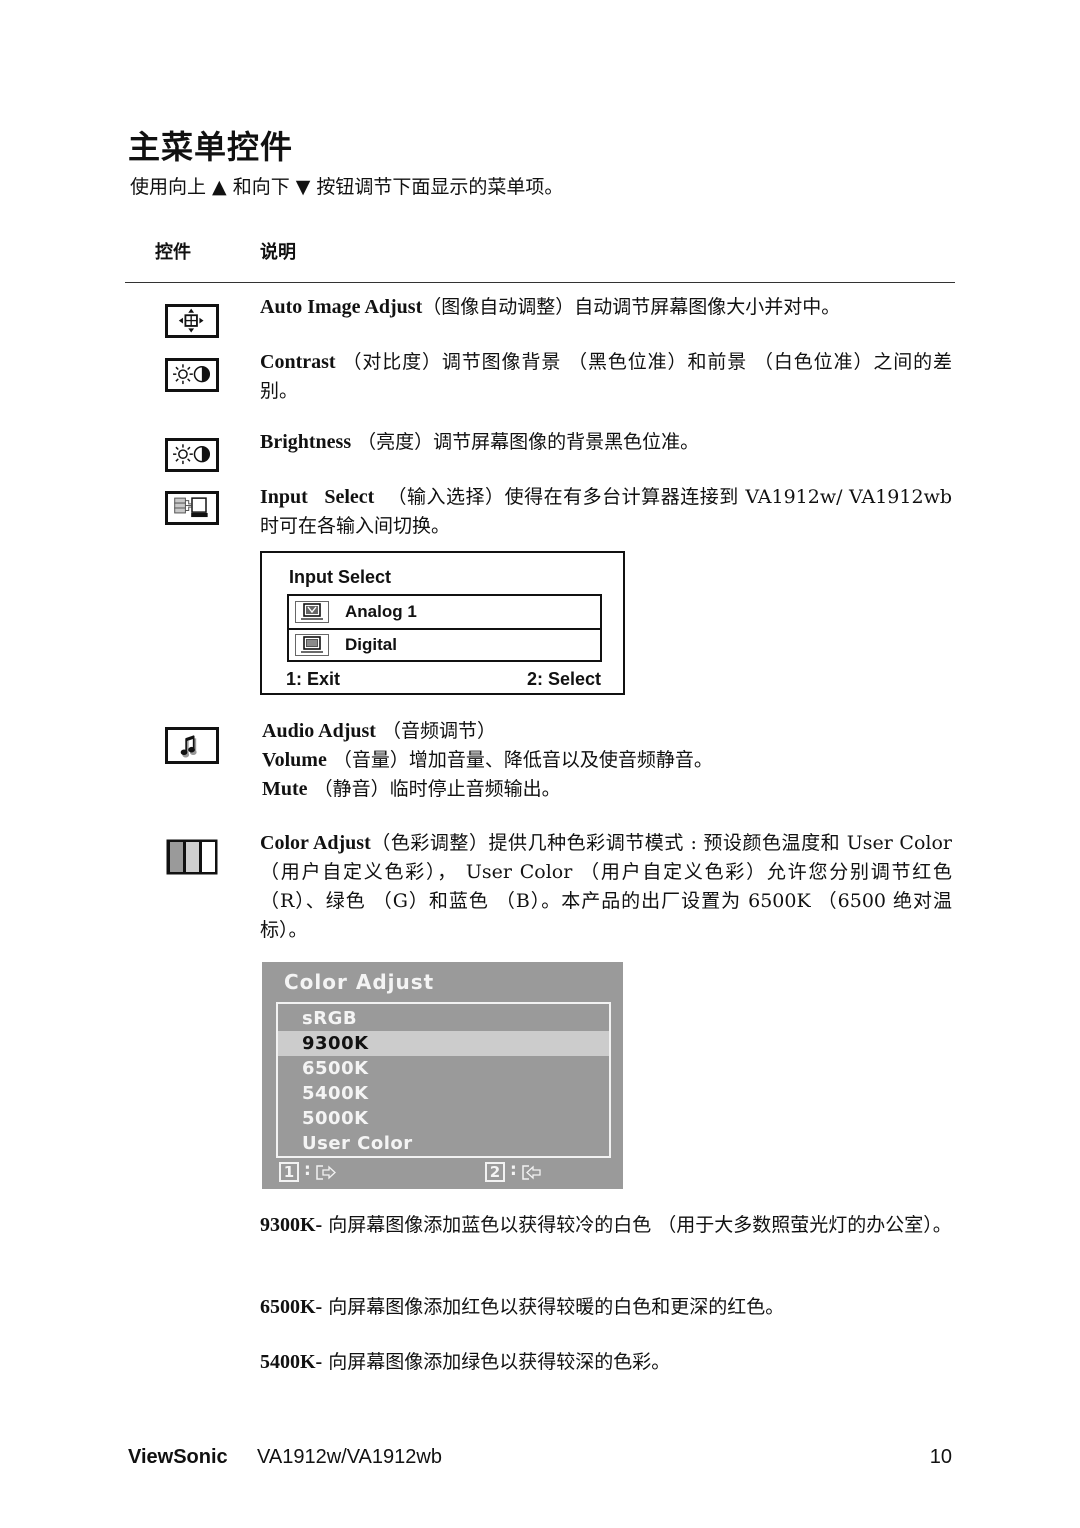  I want to click on preset-9300k-term: 9300K-, so click(291, 1225).